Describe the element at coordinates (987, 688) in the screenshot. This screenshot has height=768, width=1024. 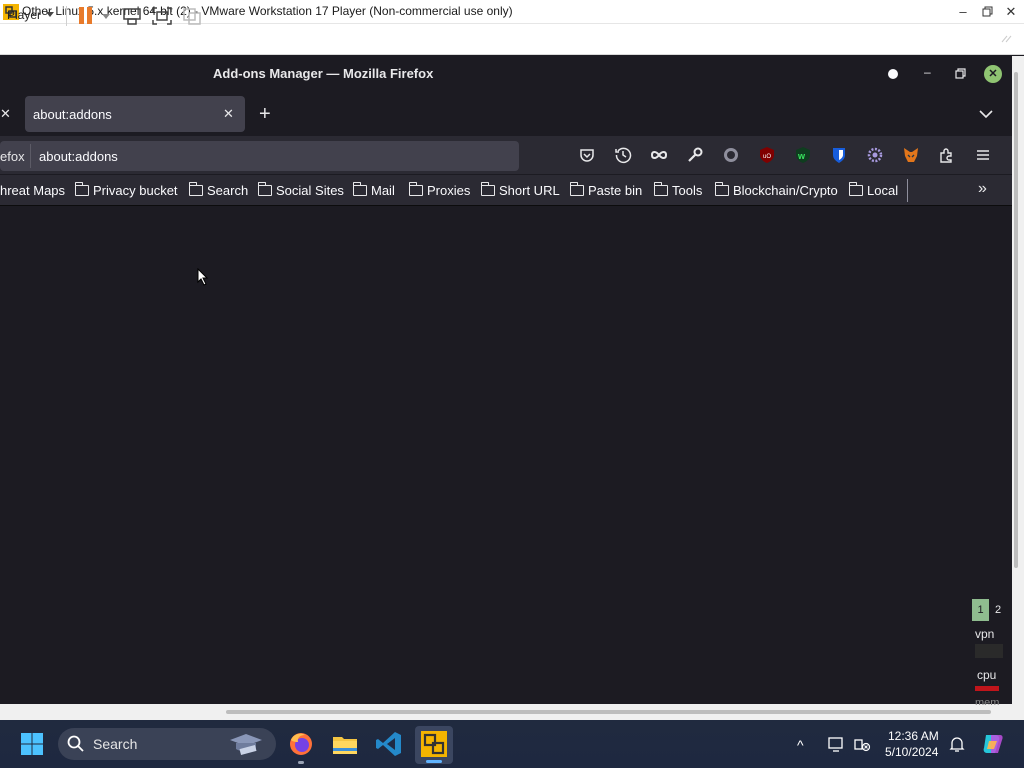
I see `cpu-meter` at that location.